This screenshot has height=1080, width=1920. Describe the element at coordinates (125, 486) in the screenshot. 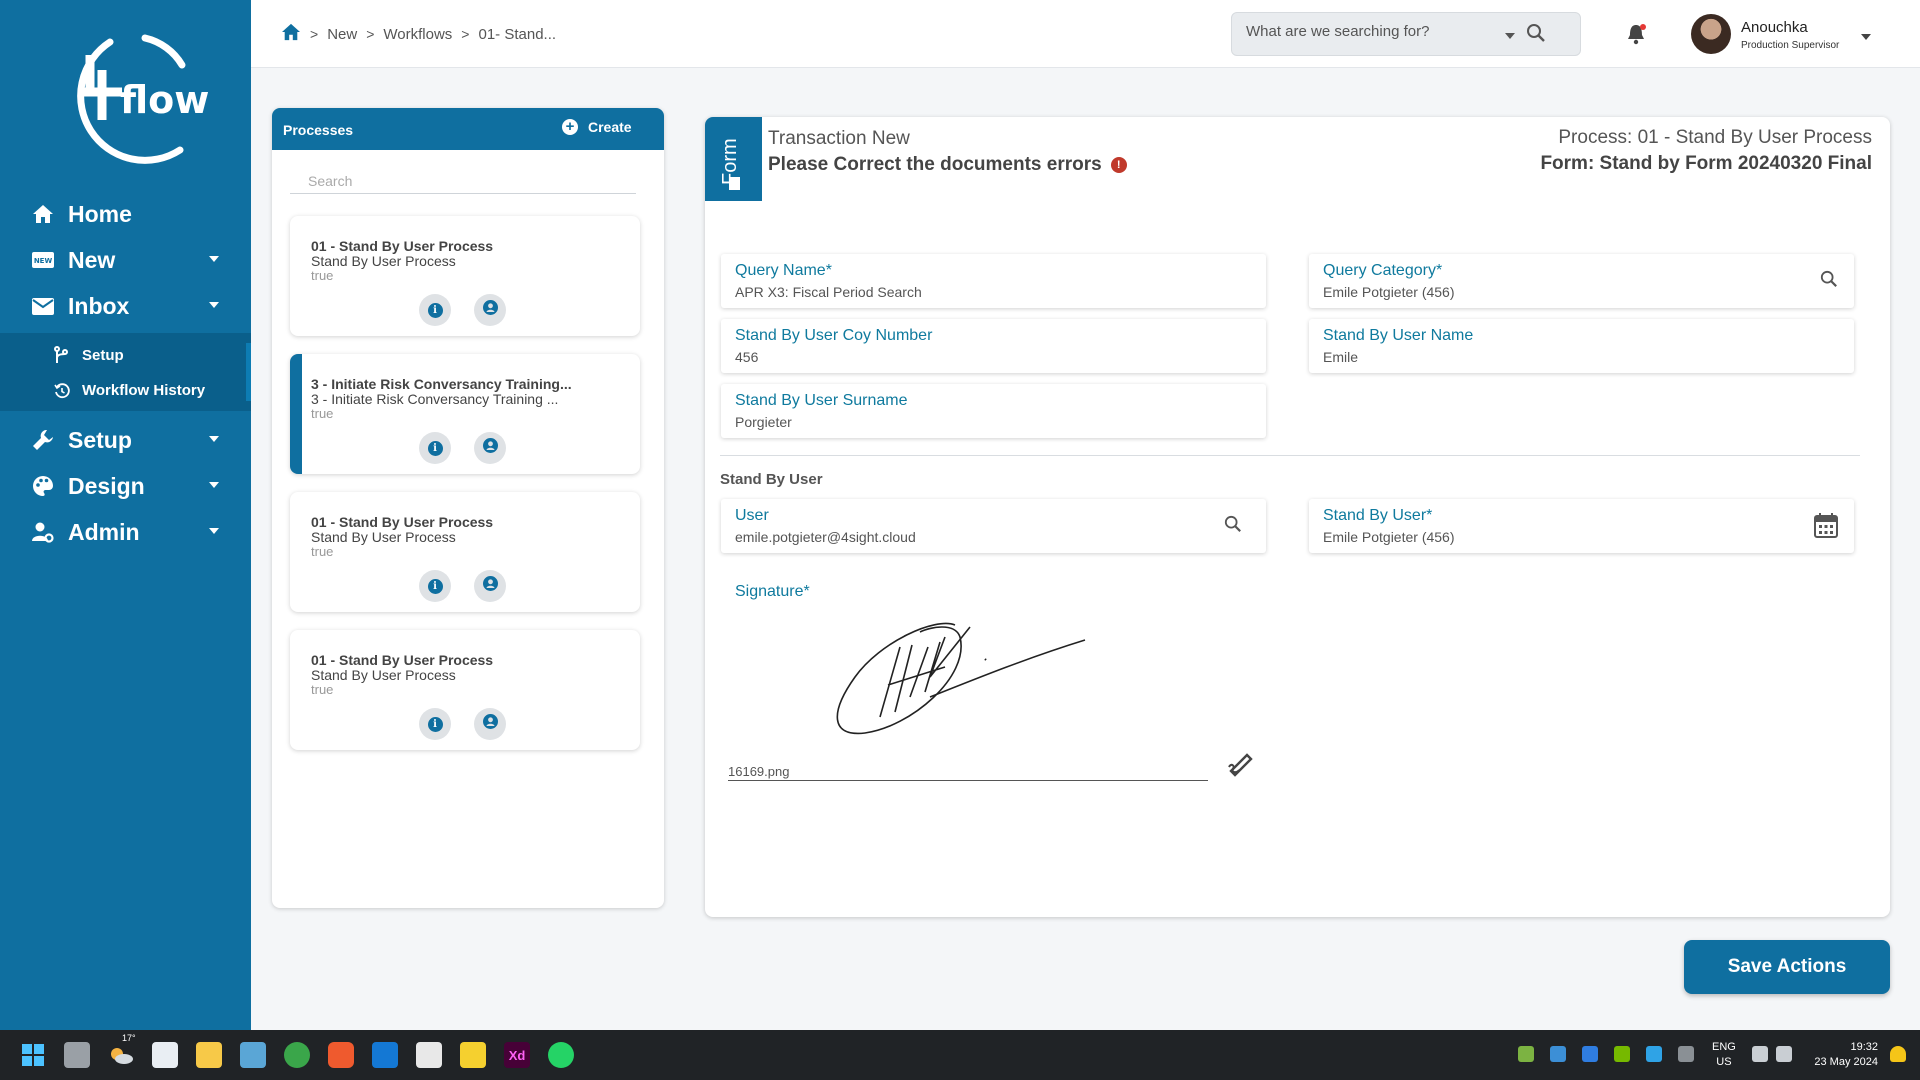

I see `nav-design: Design` at that location.